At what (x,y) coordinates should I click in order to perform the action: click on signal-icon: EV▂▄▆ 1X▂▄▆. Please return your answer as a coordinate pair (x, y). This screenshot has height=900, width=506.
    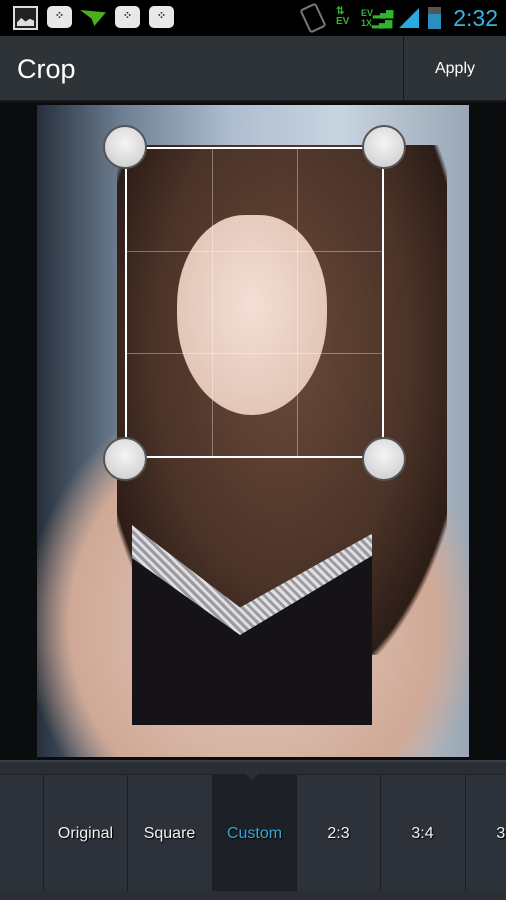
    Looking at the image, I should click on (377, 18).